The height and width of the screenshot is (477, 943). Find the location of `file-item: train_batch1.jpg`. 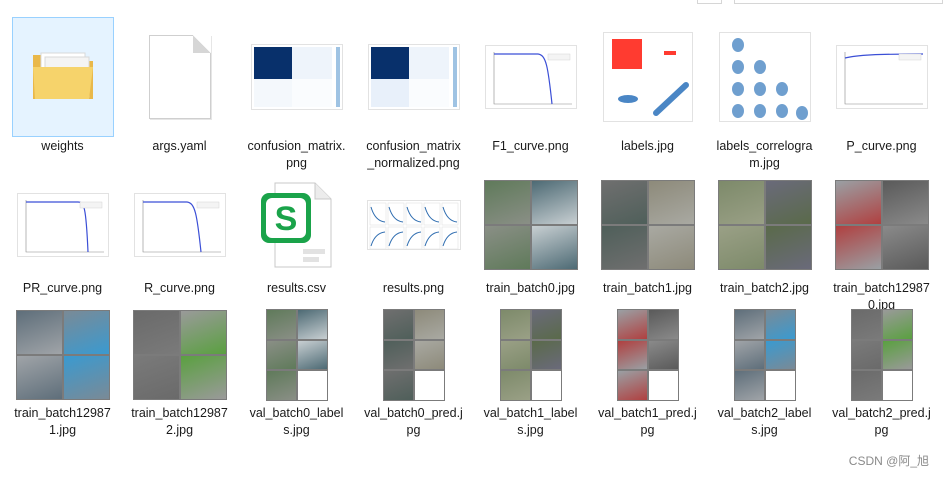

file-item: train_batch1.jpg is located at coordinates (647, 234).